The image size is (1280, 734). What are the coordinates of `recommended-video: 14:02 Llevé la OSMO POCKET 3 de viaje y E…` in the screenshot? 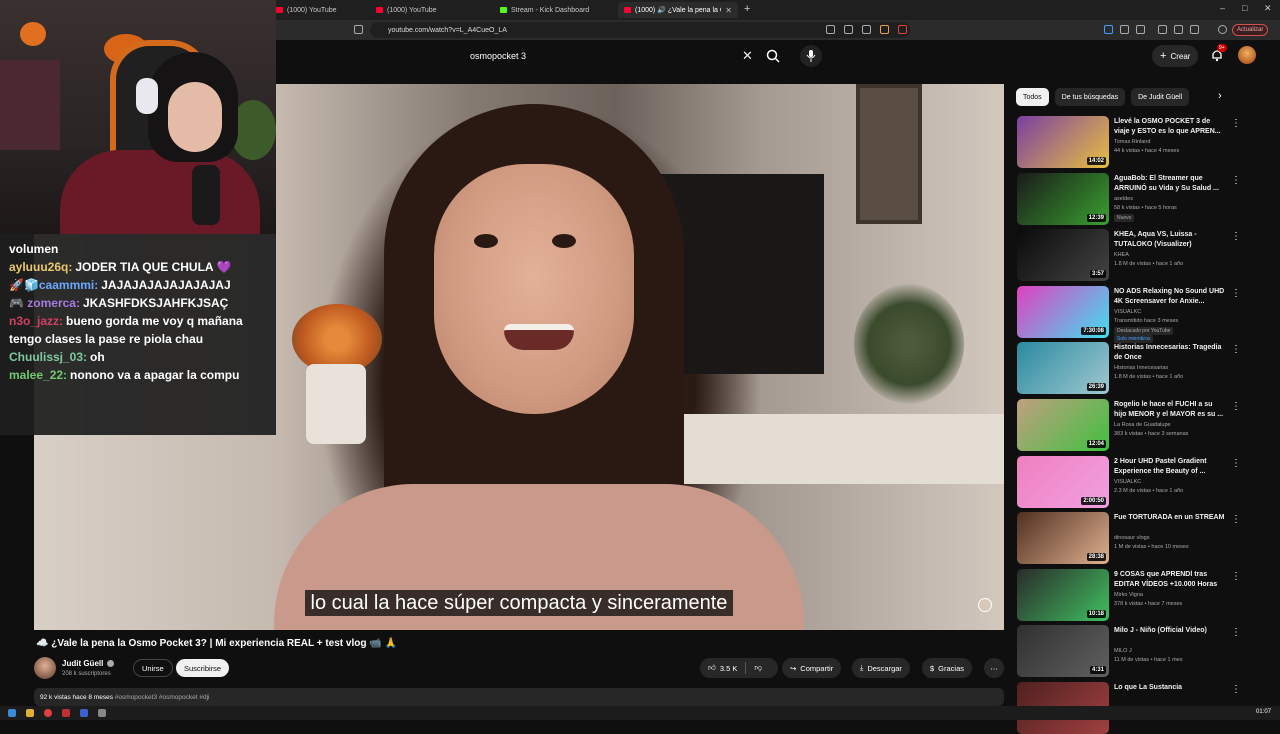 It's located at (1132, 142).